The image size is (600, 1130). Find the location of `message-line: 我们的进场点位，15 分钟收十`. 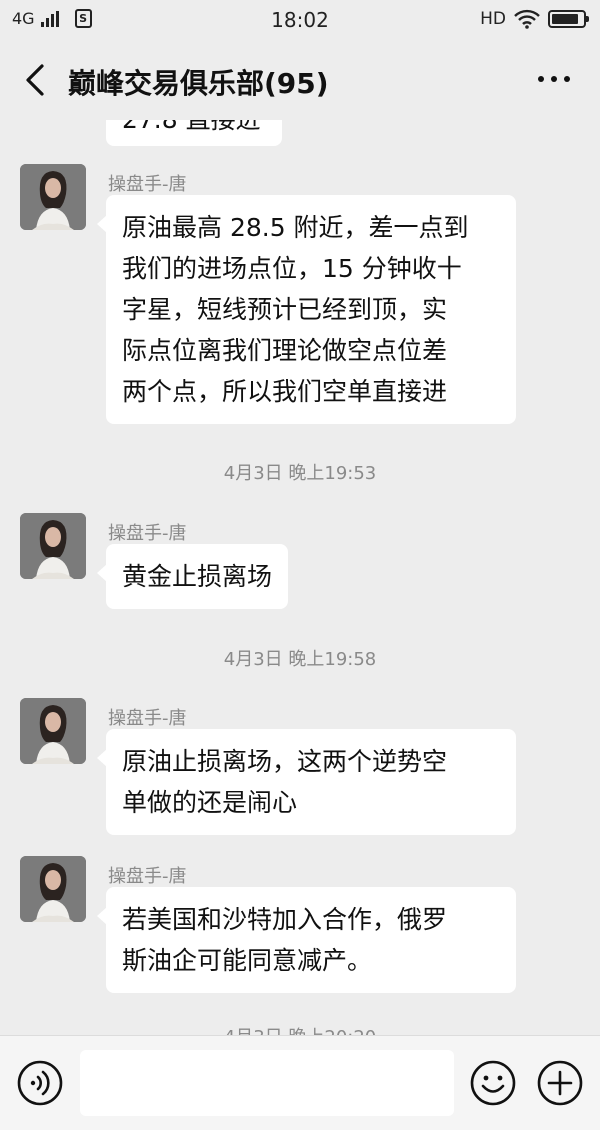

message-line: 我们的进场点位，15 分钟收十 is located at coordinates (292, 268).